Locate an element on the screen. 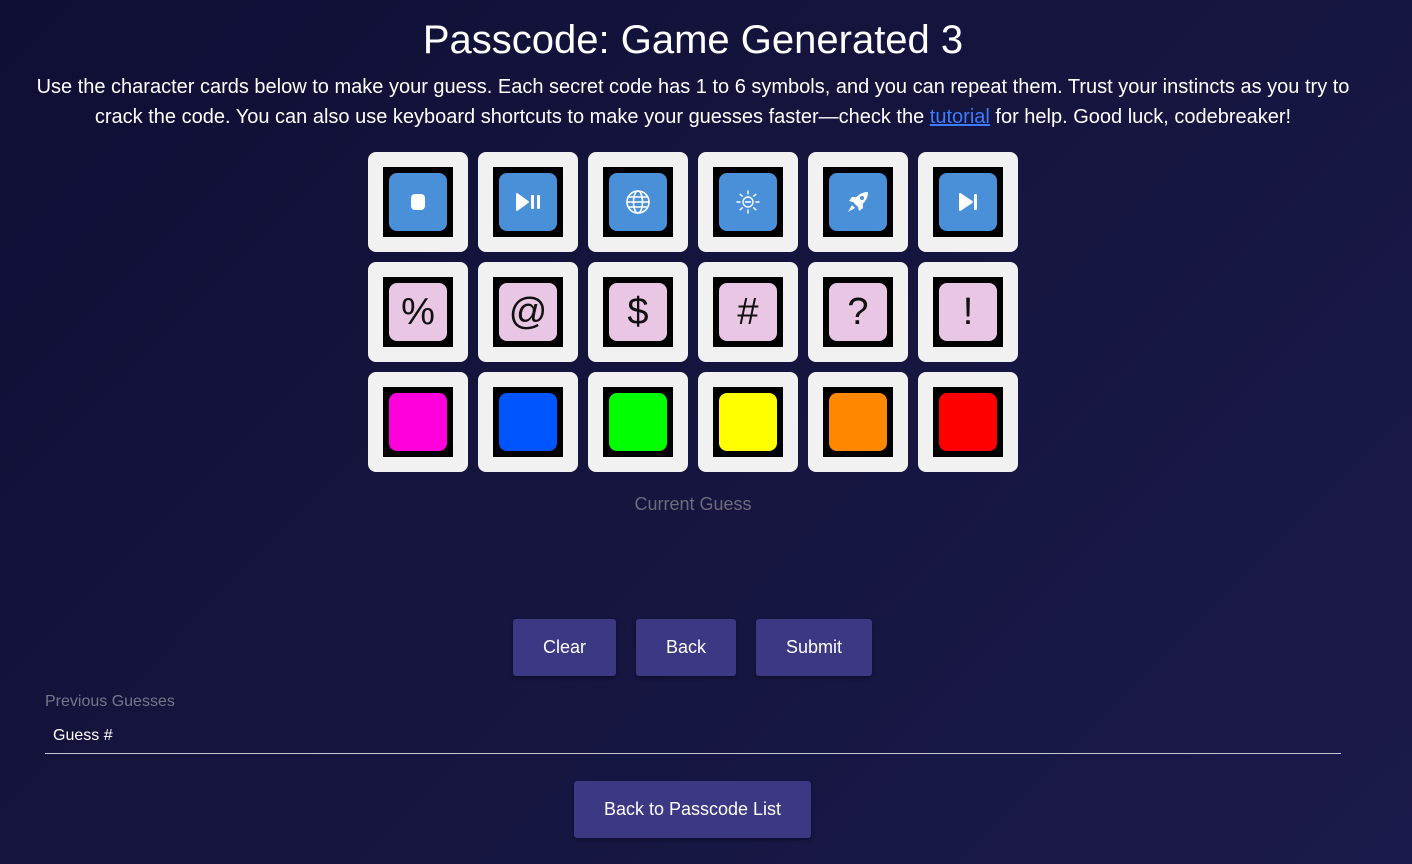 This screenshot has height=864, width=1412. symbol-tile: @ is located at coordinates (528, 312).